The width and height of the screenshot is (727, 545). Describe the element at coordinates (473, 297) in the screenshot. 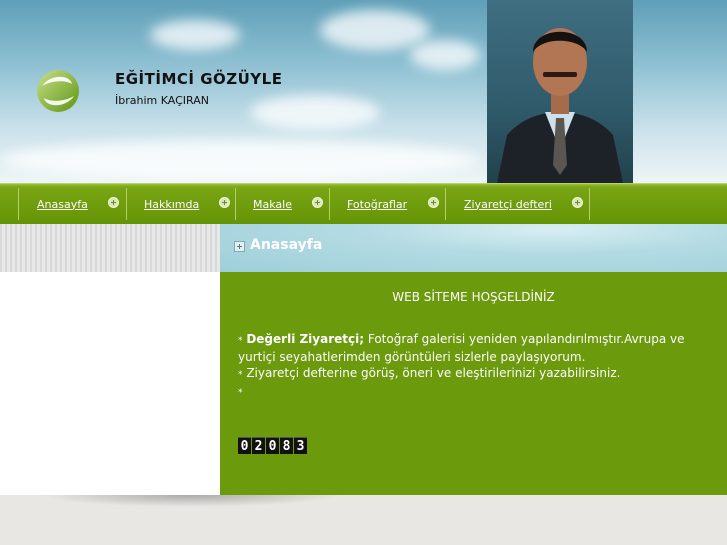

I see `welcome-heading: WEB SİTEME HOŞGELDİNİZ` at that location.